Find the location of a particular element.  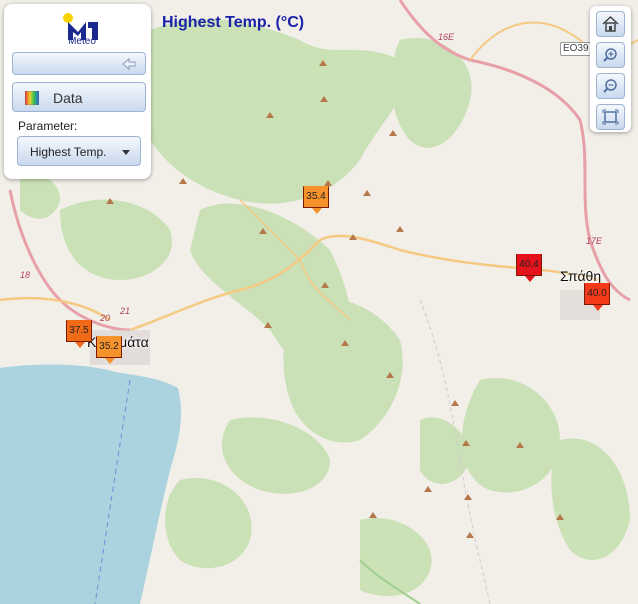

chevron-down-icon is located at coordinates (126, 152).